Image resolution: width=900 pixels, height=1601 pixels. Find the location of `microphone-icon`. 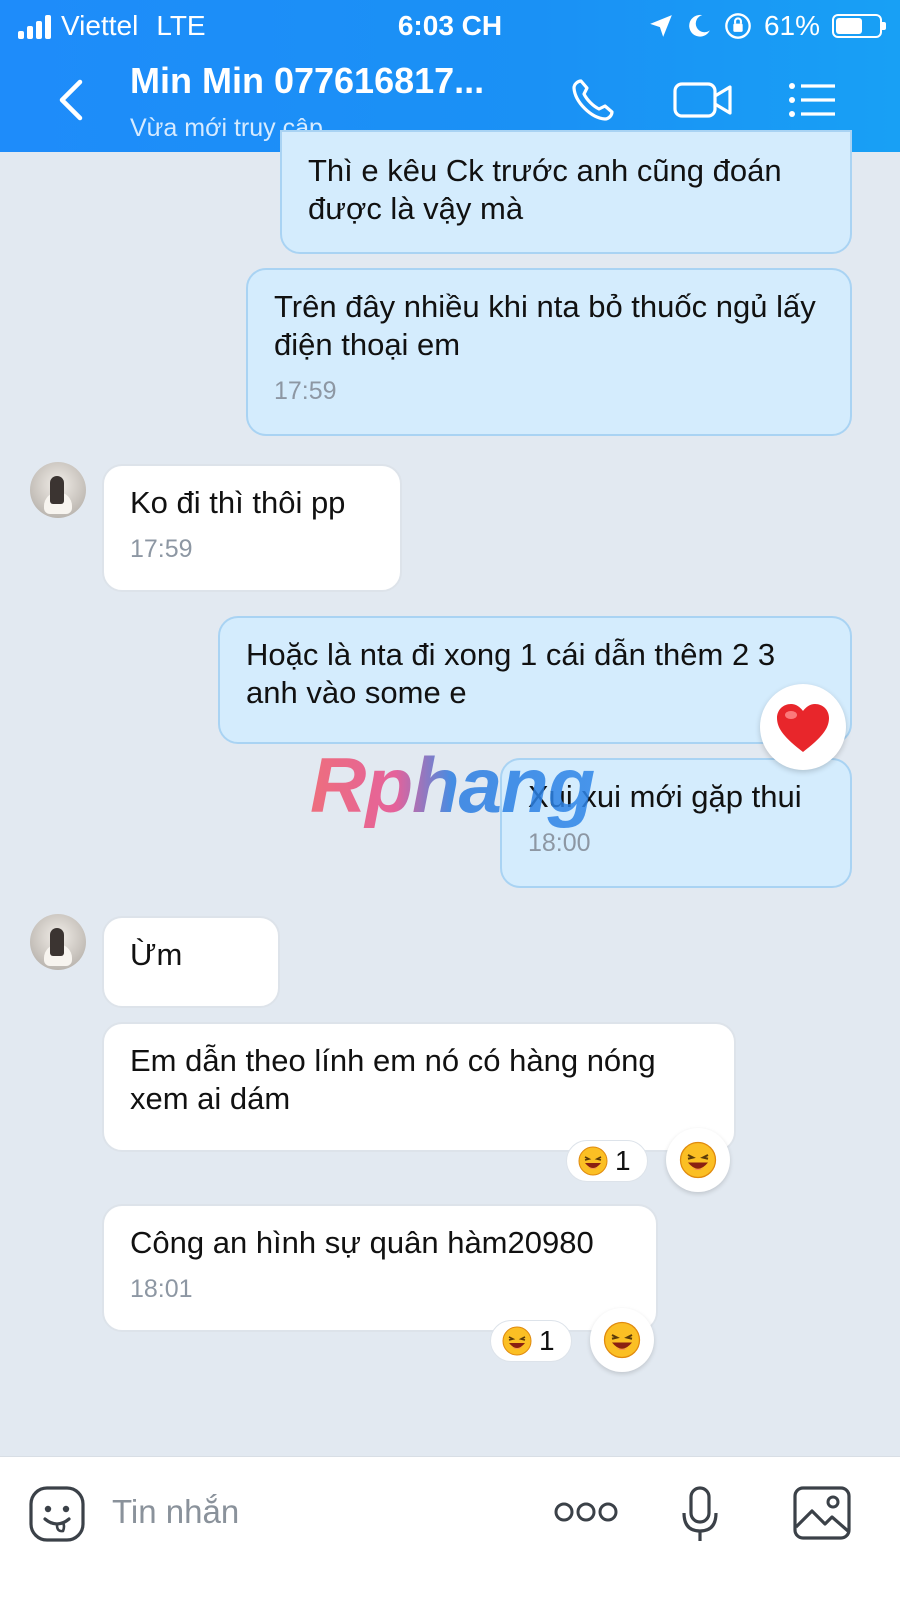

microphone-icon is located at coordinates (700, 1515).